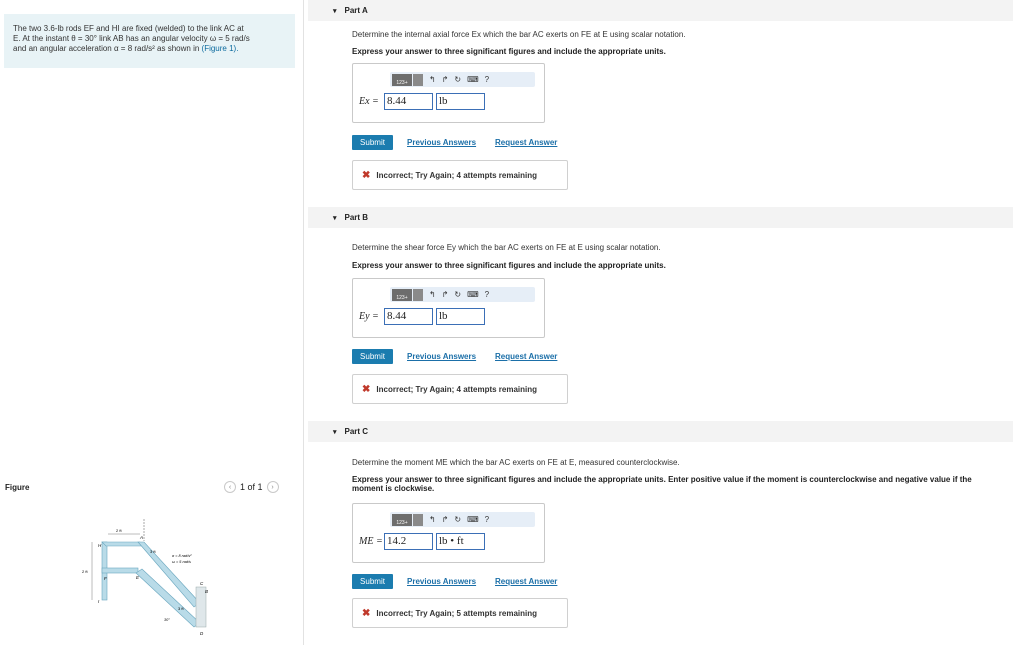 The width and height of the screenshot is (1024, 645). I want to click on answer-box: 123+ ↰ ↱ ↻ ⌨ ? ME = 14.2 lb • ft, so click(448, 533).